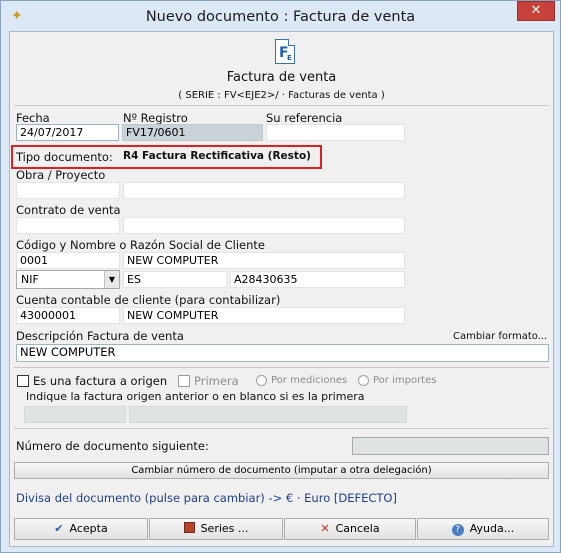  Describe the element at coordinates (192, 132) in the screenshot. I see `registro-field: FV17/0601` at that location.